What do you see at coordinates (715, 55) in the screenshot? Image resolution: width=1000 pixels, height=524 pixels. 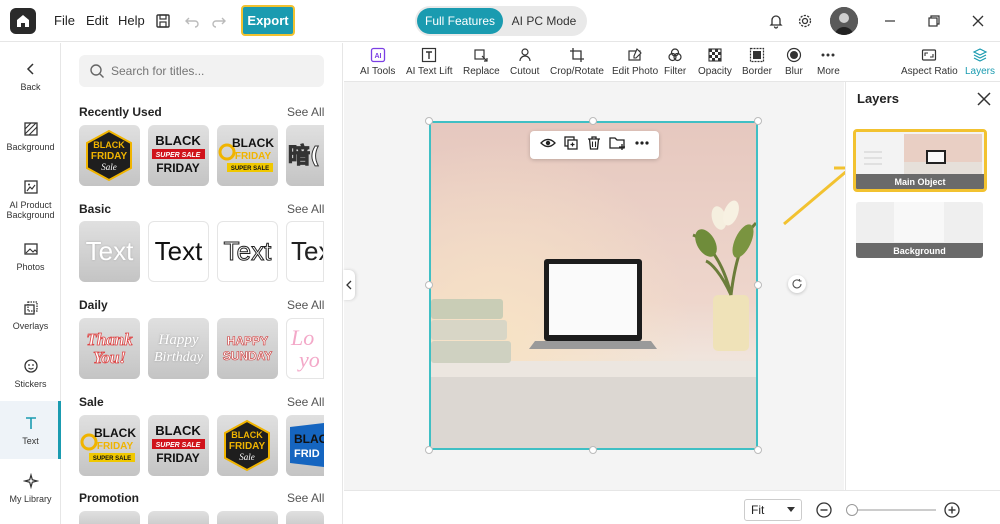 I see `opacity-icon` at bounding box center [715, 55].